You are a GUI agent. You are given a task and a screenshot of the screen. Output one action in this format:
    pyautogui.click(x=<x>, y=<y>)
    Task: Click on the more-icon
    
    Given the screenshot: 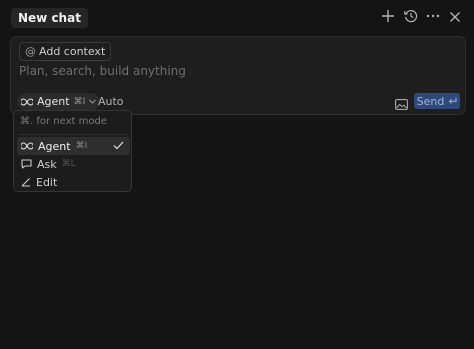 What is the action you would take?
    pyautogui.click(x=433, y=18)
    